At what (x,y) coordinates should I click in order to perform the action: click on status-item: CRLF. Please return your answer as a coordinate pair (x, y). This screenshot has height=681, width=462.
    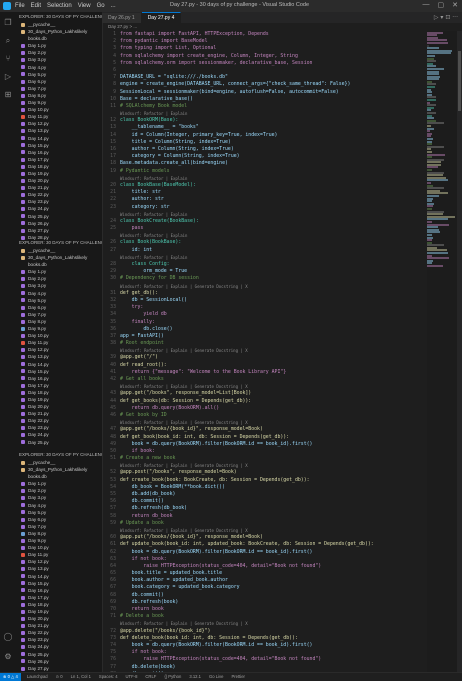
    Looking at the image, I should click on (150, 676).